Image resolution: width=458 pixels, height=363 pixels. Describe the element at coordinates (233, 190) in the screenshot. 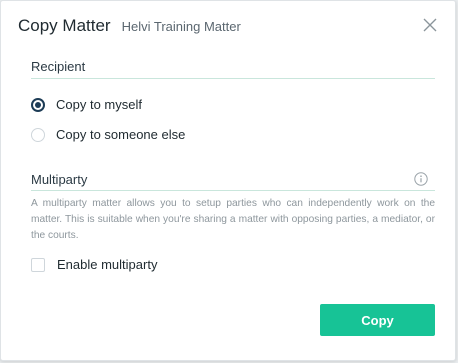

I see `multiparty-divider` at that location.